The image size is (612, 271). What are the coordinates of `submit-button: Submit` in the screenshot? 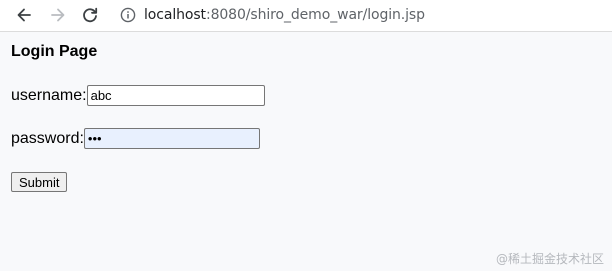 It's located at (39, 182).